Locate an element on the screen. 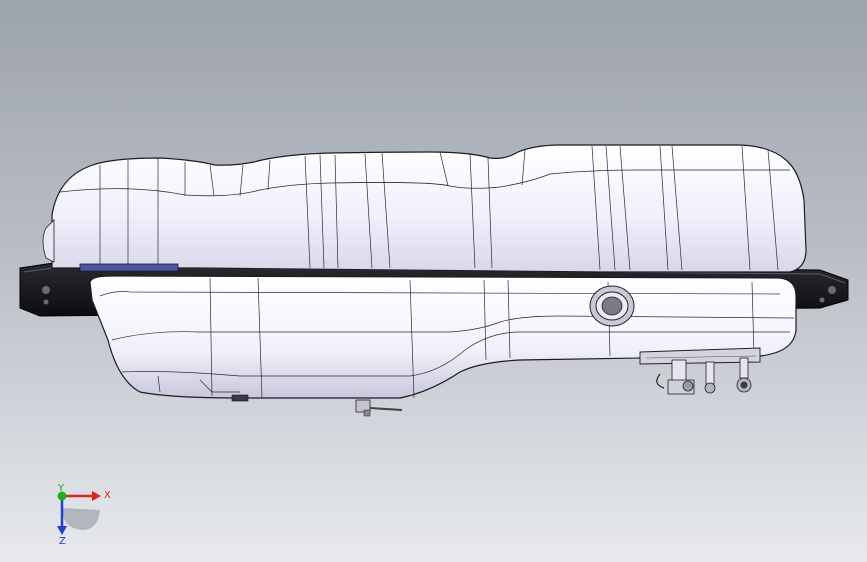 Image resolution: width=867 pixels, height=562 pixels. bolt-hole-left is located at coordinates (46, 290).